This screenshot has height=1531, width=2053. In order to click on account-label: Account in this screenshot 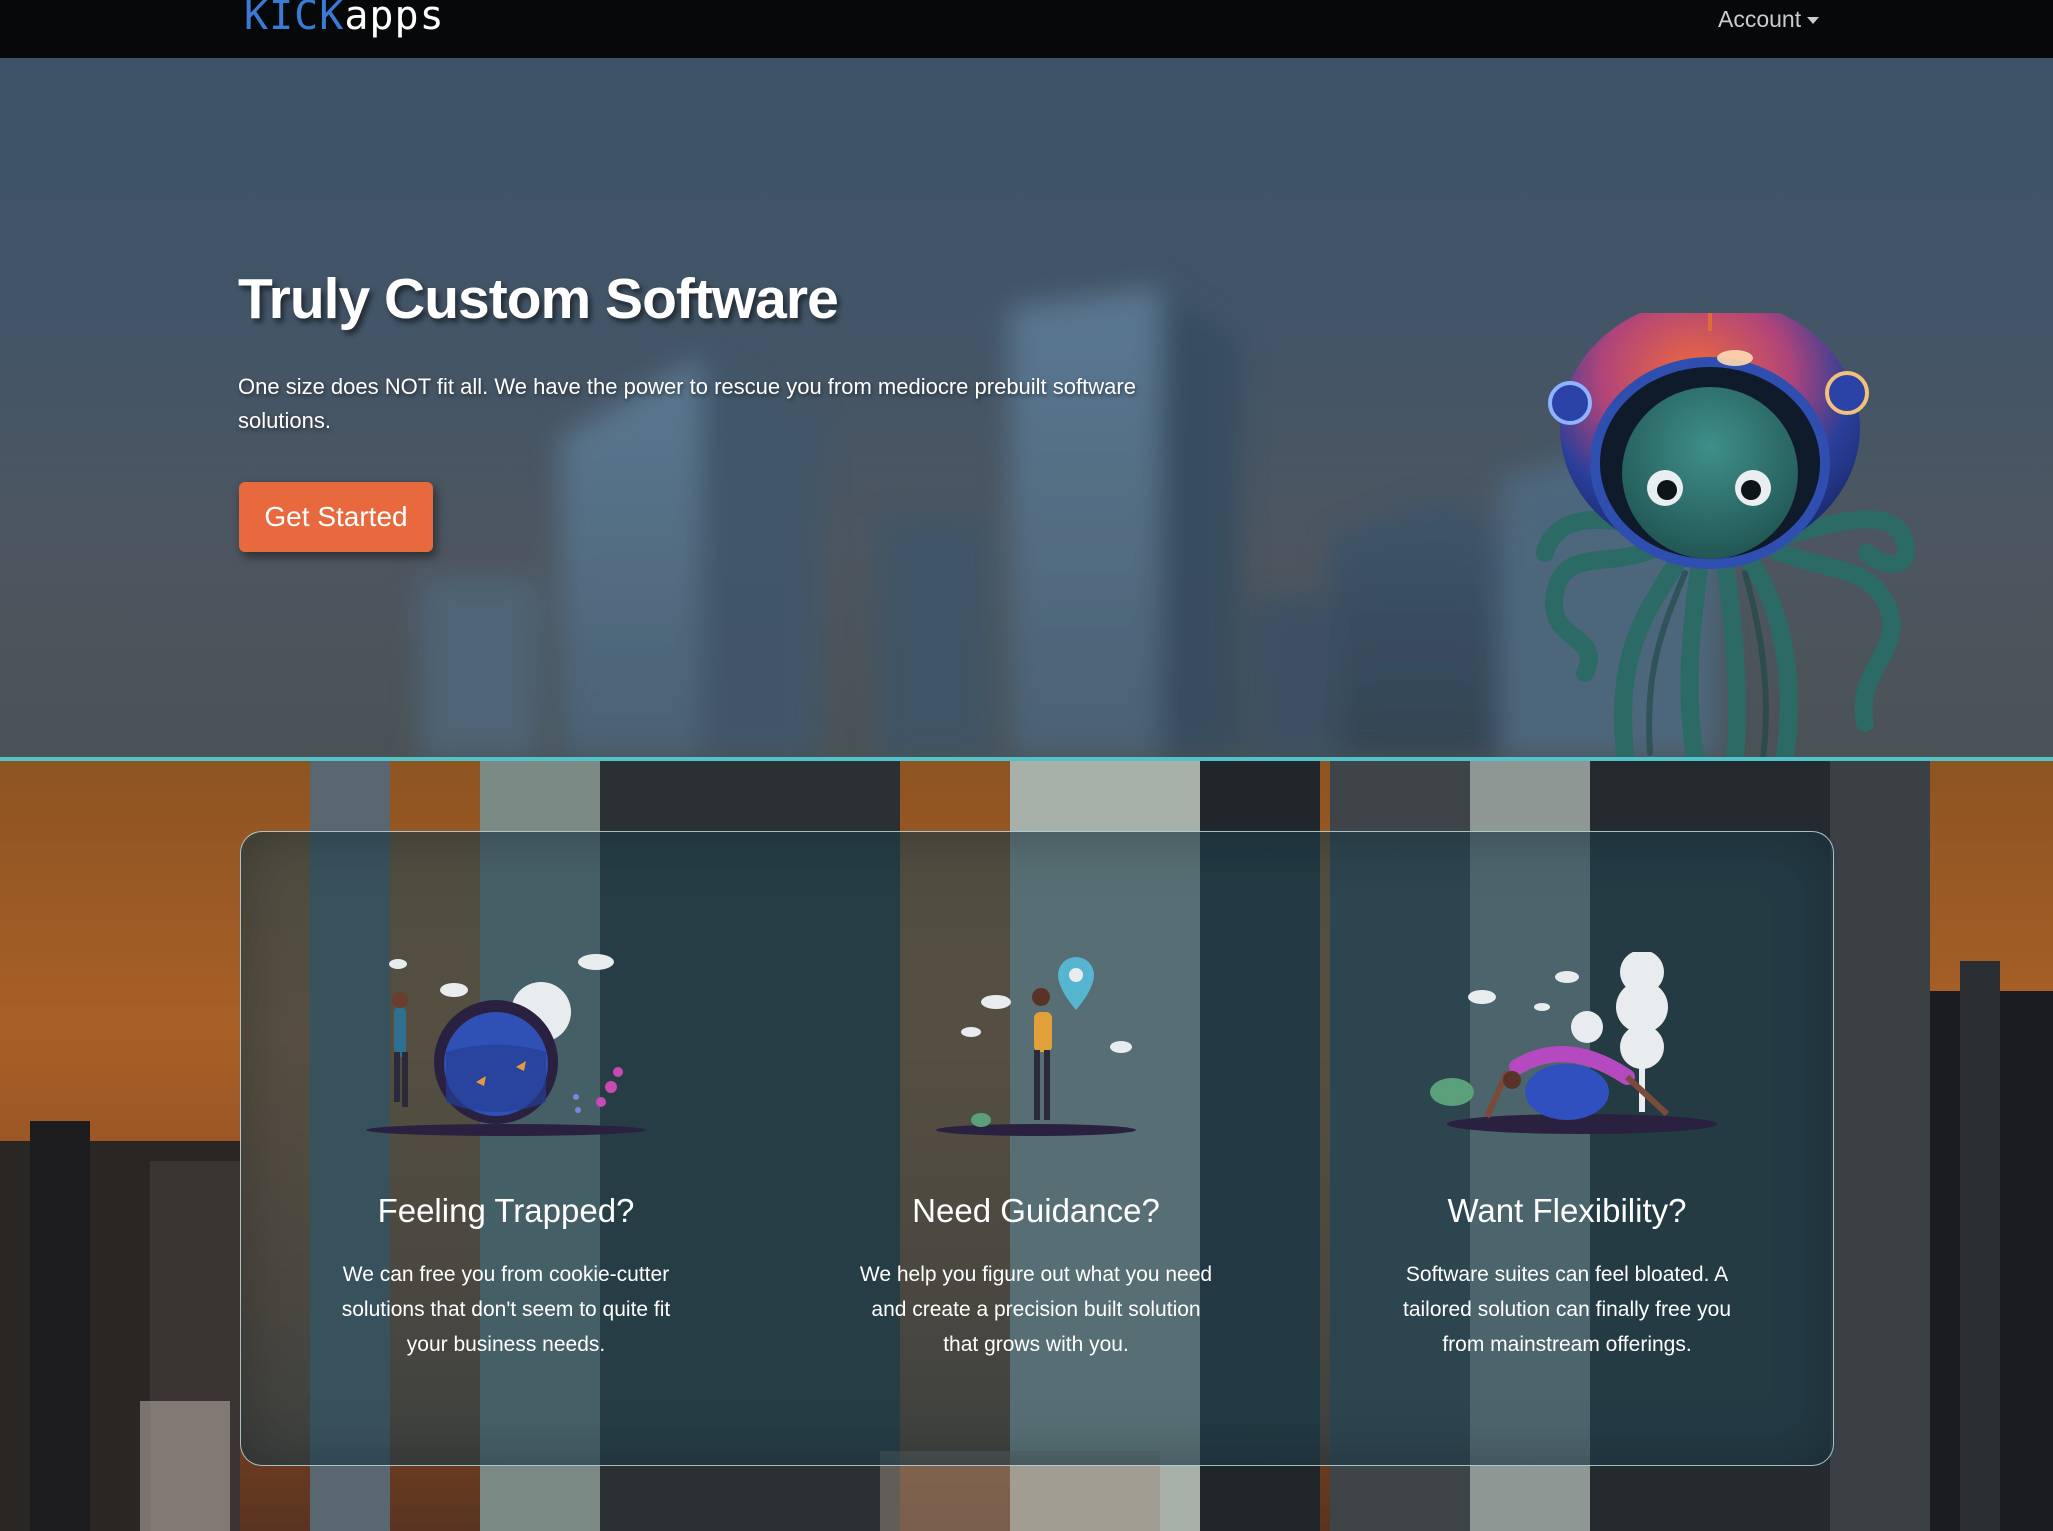, I will do `click(1760, 18)`.